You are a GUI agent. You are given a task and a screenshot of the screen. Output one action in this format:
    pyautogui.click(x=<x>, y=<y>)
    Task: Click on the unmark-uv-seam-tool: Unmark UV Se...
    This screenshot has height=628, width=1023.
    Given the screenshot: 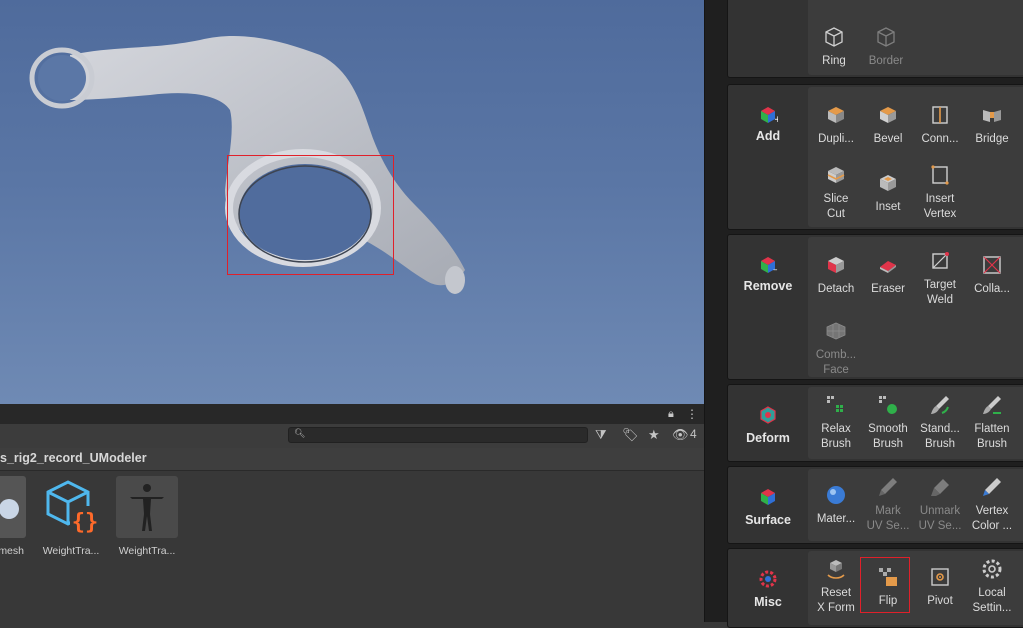 What is the action you would take?
    pyautogui.click(x=940, y=504)
    